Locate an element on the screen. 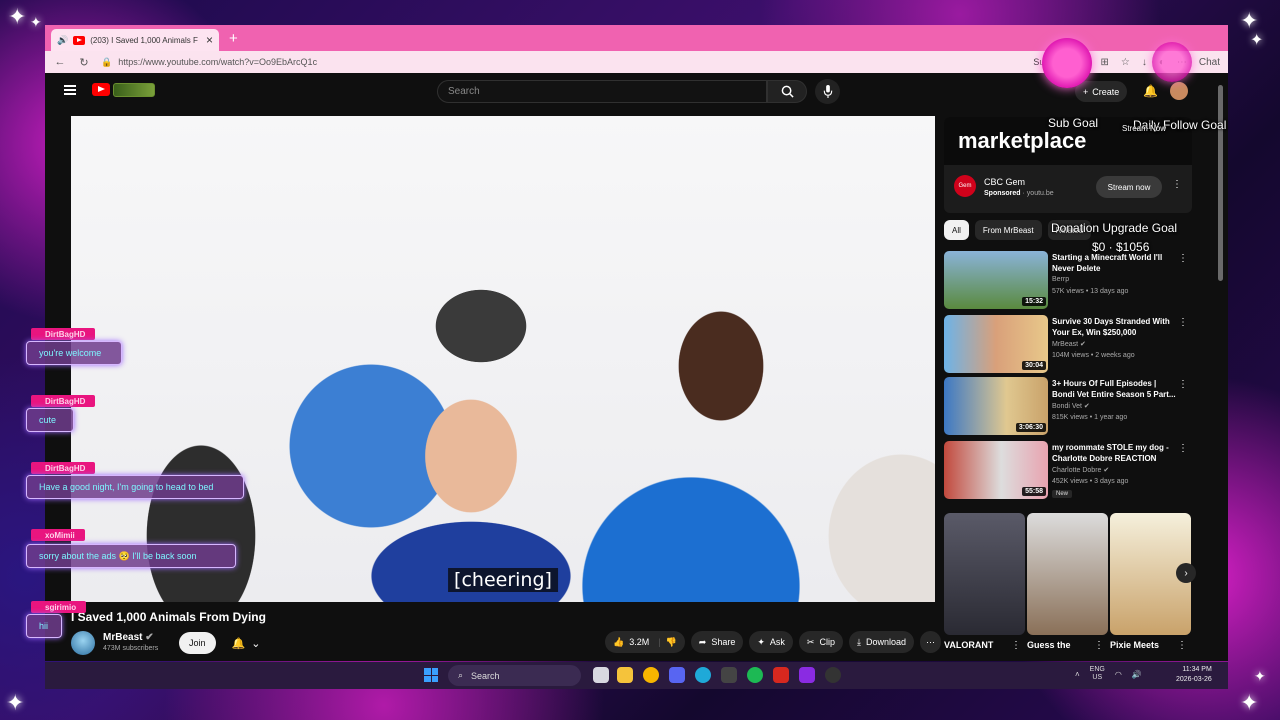  duration-badge: 55:58 is located at coordinates (1034, 491).